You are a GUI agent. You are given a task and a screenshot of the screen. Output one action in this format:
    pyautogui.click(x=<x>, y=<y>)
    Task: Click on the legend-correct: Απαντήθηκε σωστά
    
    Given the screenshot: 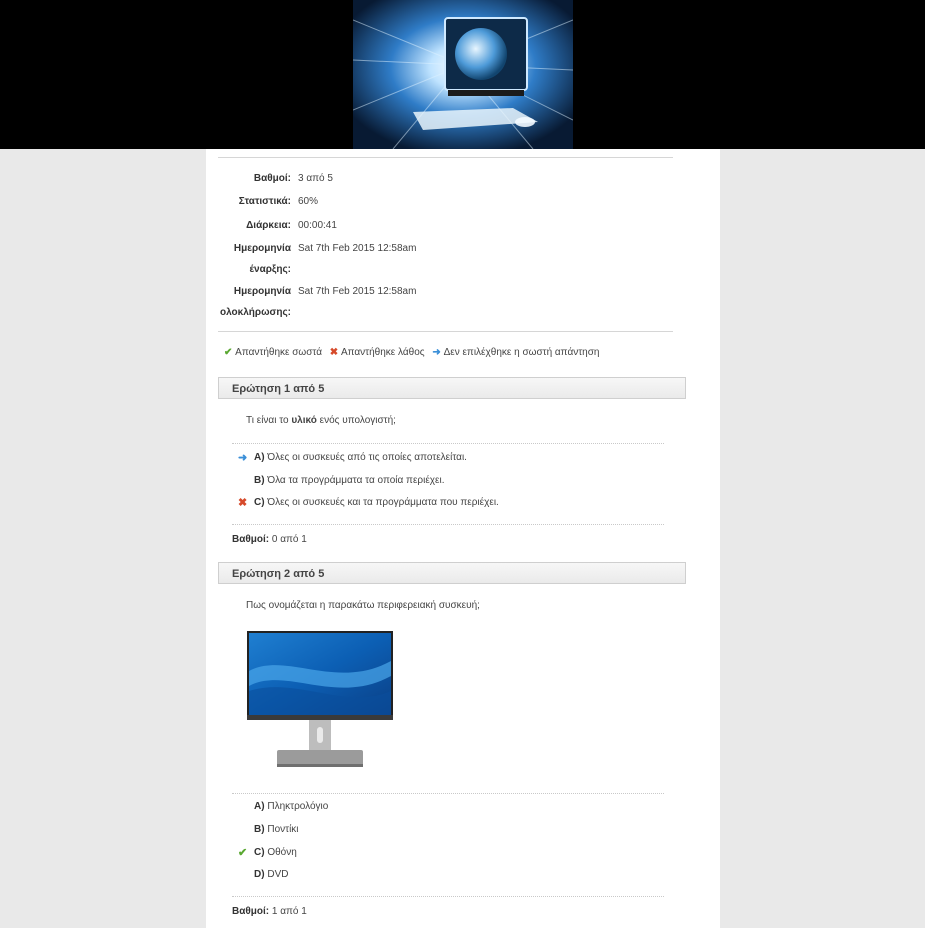 What is the action you would take?
    pyautogui.click(x=278, y=352)
    